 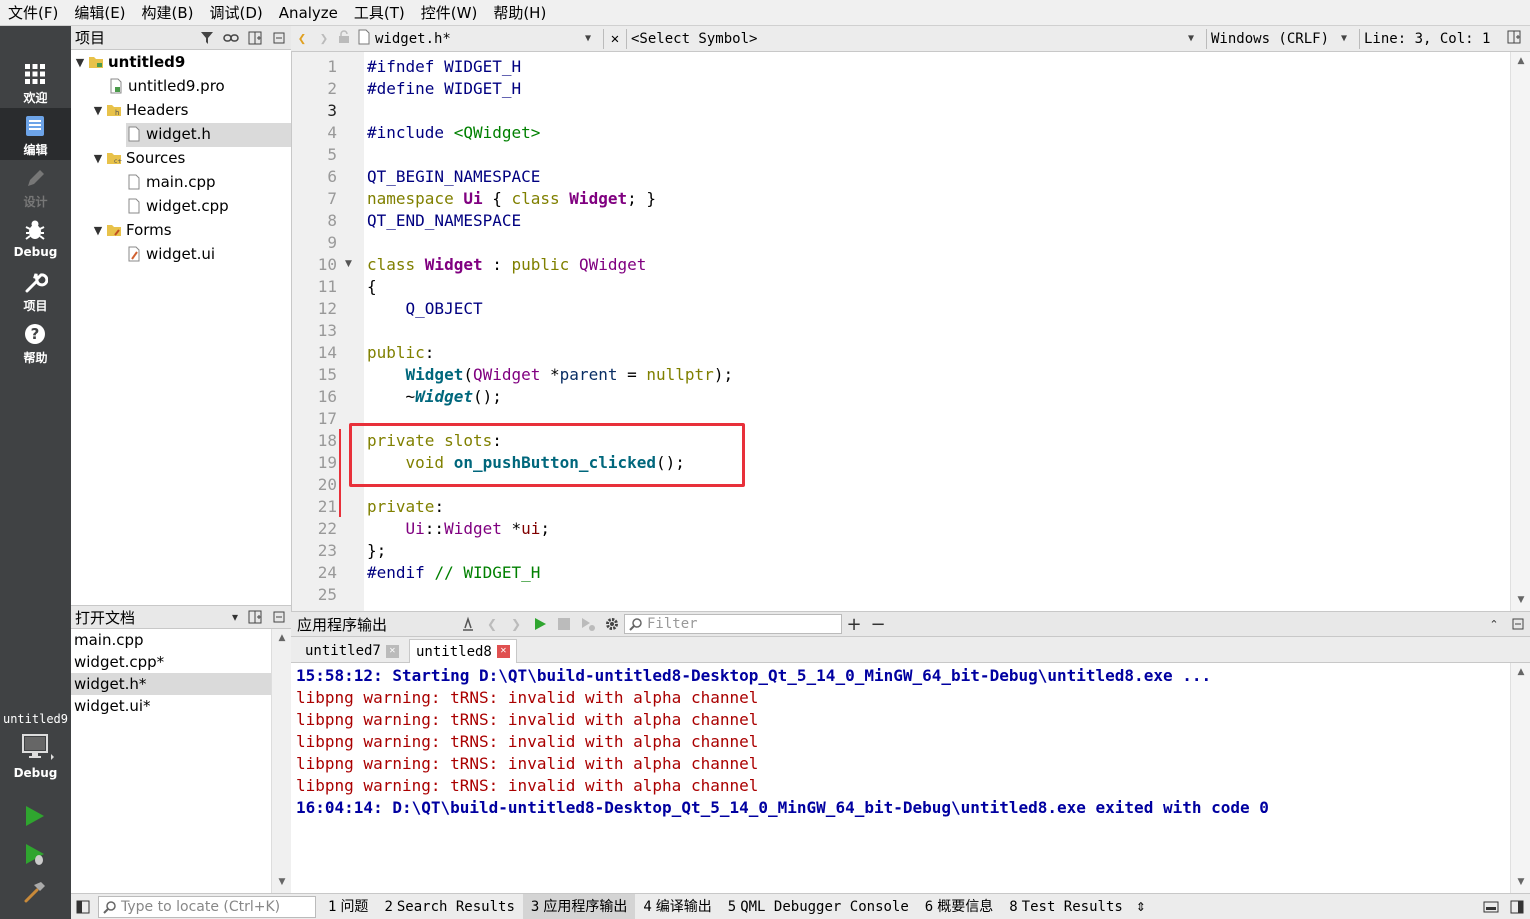 What do you see at coordinates (207, 38) in the screenshot?
I see `filter-icon` at bounding box center [207, 38].